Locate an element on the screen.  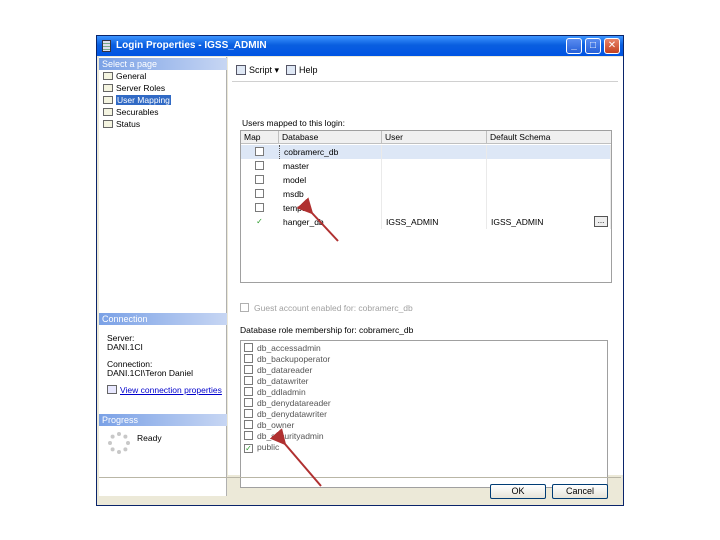
progress-spinner-icon is located at coordinates (119, 443).